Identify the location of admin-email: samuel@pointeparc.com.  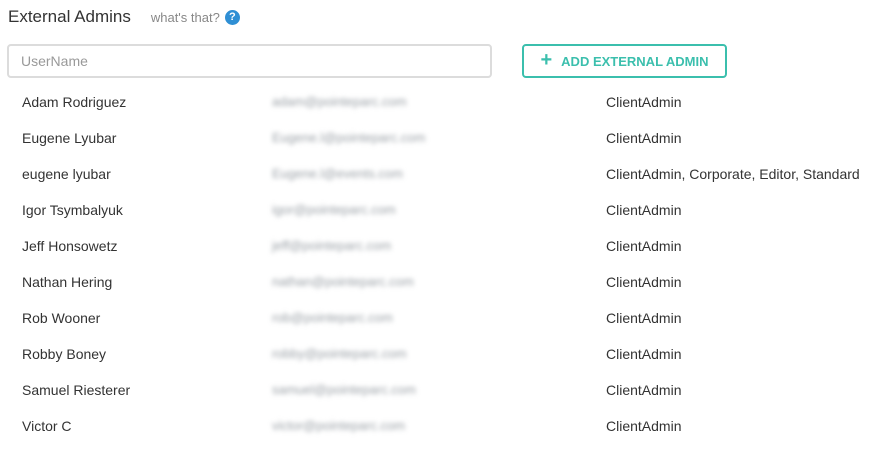
(344, 389).